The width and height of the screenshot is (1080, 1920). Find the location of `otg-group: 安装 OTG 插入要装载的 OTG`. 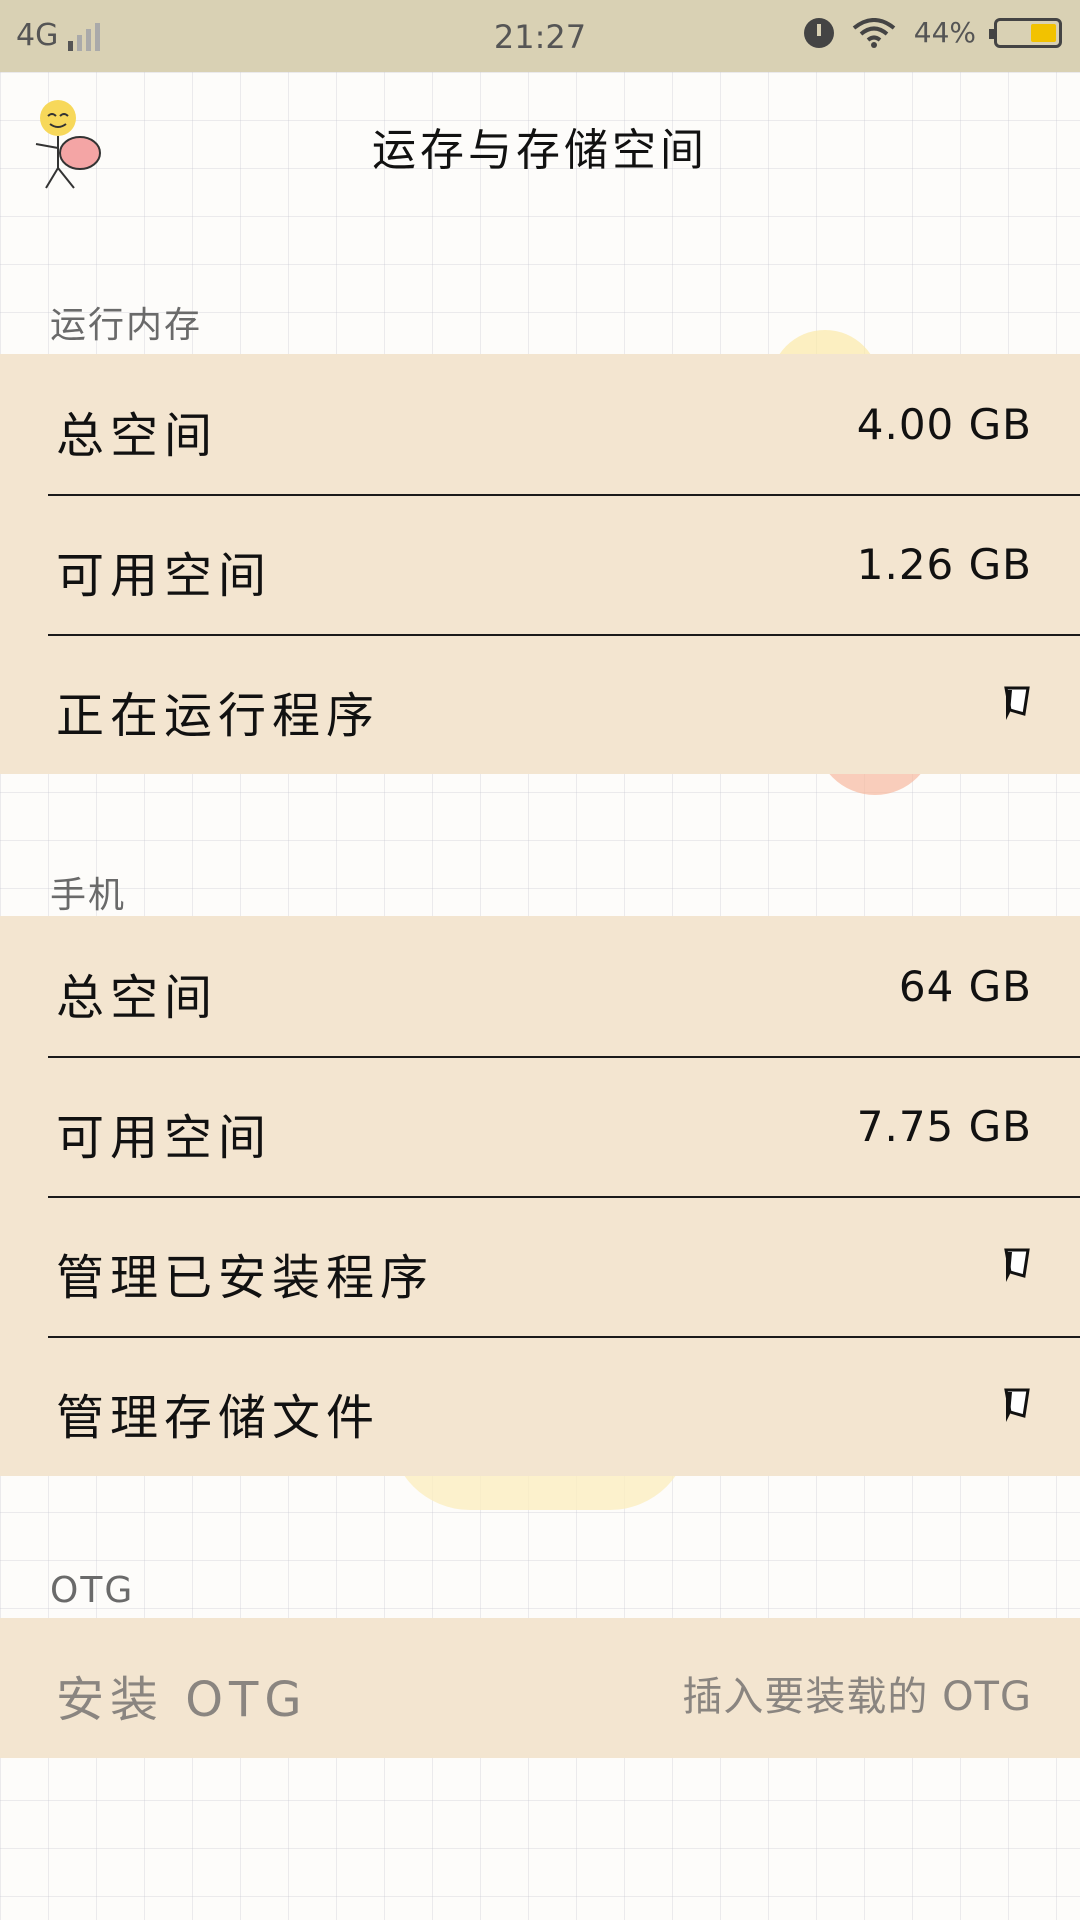

otg-group: 安装 OTG 插入要装载的 OTG is located at coordinates (540, 1688).